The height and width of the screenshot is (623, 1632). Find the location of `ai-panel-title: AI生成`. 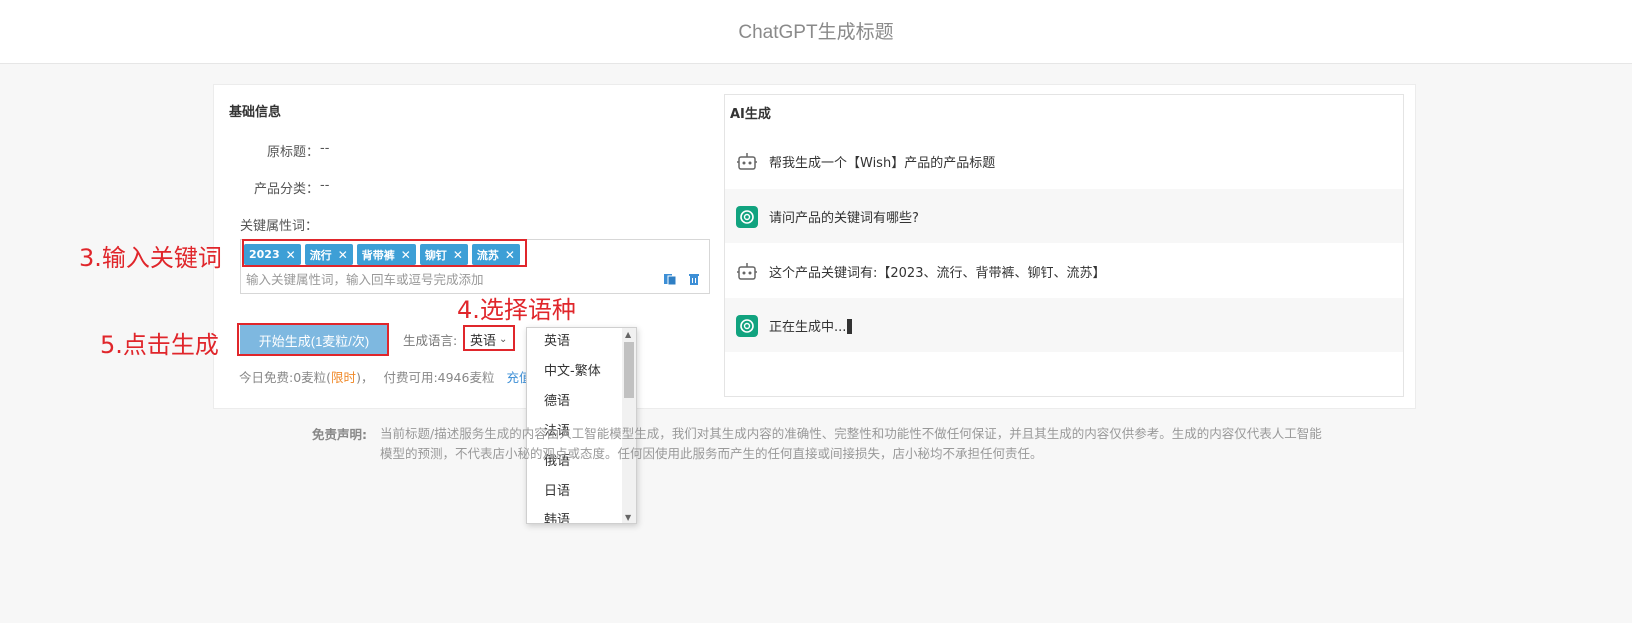

ai-panel-title: AI生成 is located at coordinates (750, 114).